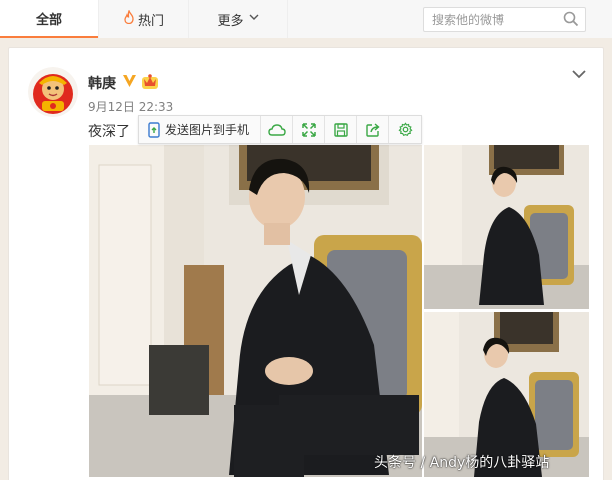  I want to click on image-toolbar: 发送图片到手机, so click(280, 129).